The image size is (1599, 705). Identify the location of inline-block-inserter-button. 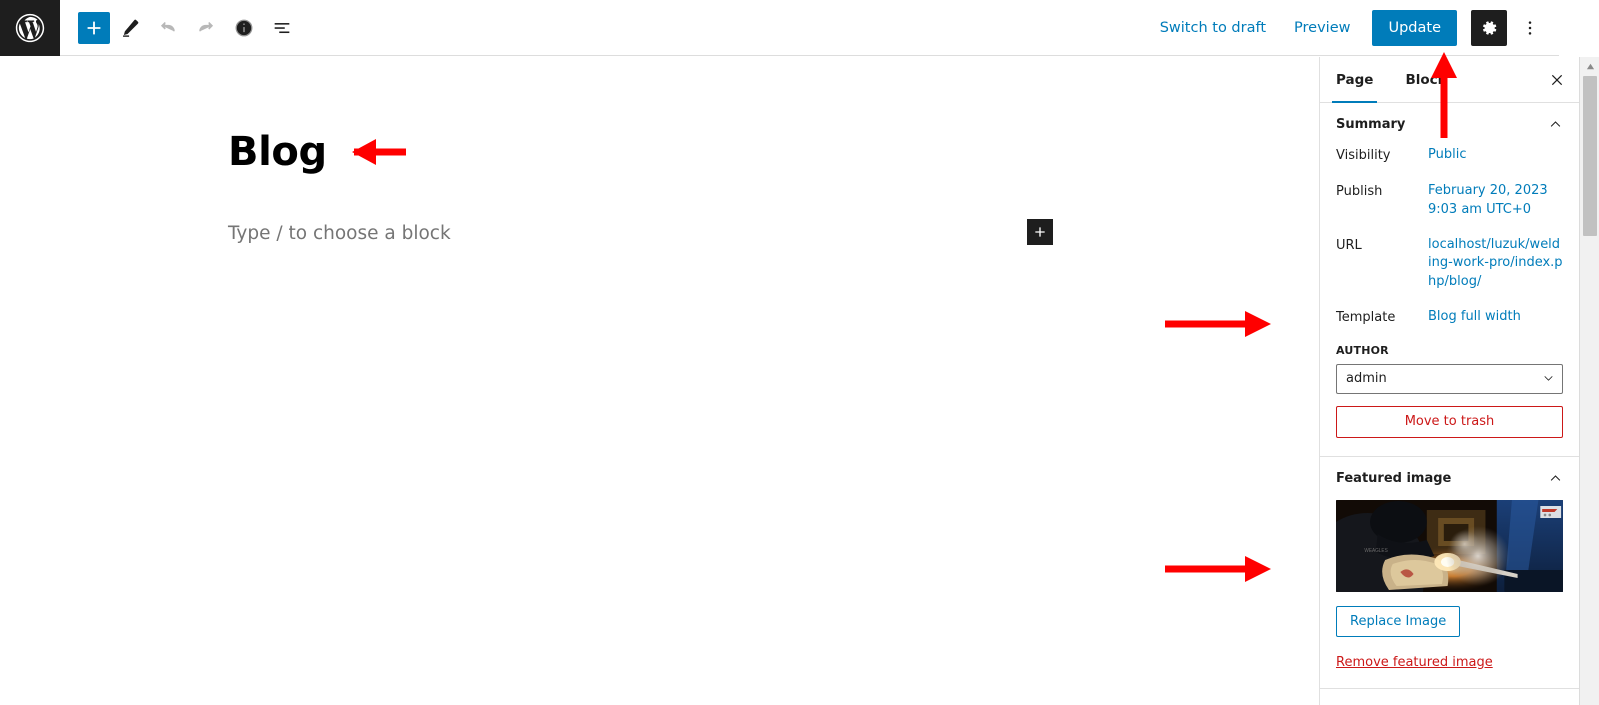
(1040, 232).